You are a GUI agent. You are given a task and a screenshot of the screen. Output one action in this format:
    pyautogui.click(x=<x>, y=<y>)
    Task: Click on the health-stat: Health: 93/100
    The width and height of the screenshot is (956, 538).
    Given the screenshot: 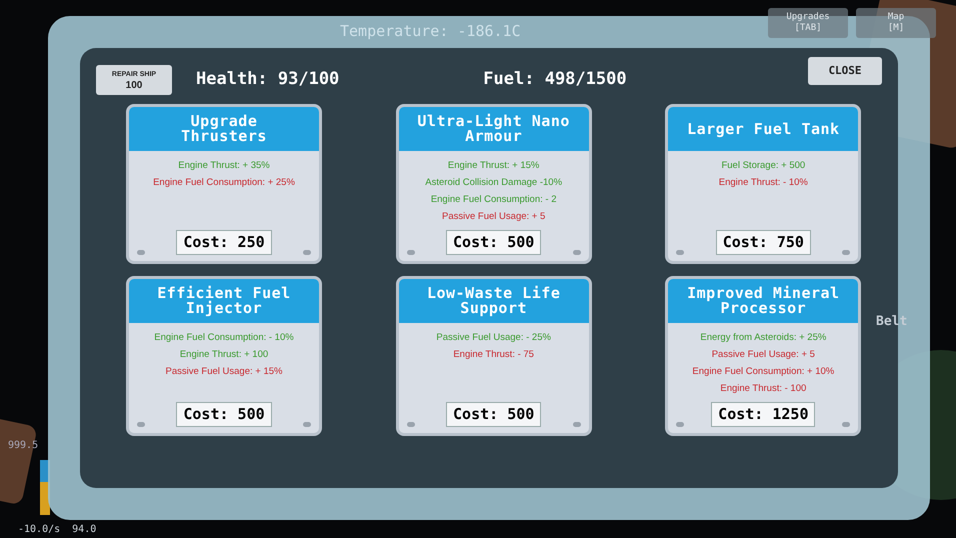 What is the action you would take?
    pyautogui.click(x=268, y=80)
    